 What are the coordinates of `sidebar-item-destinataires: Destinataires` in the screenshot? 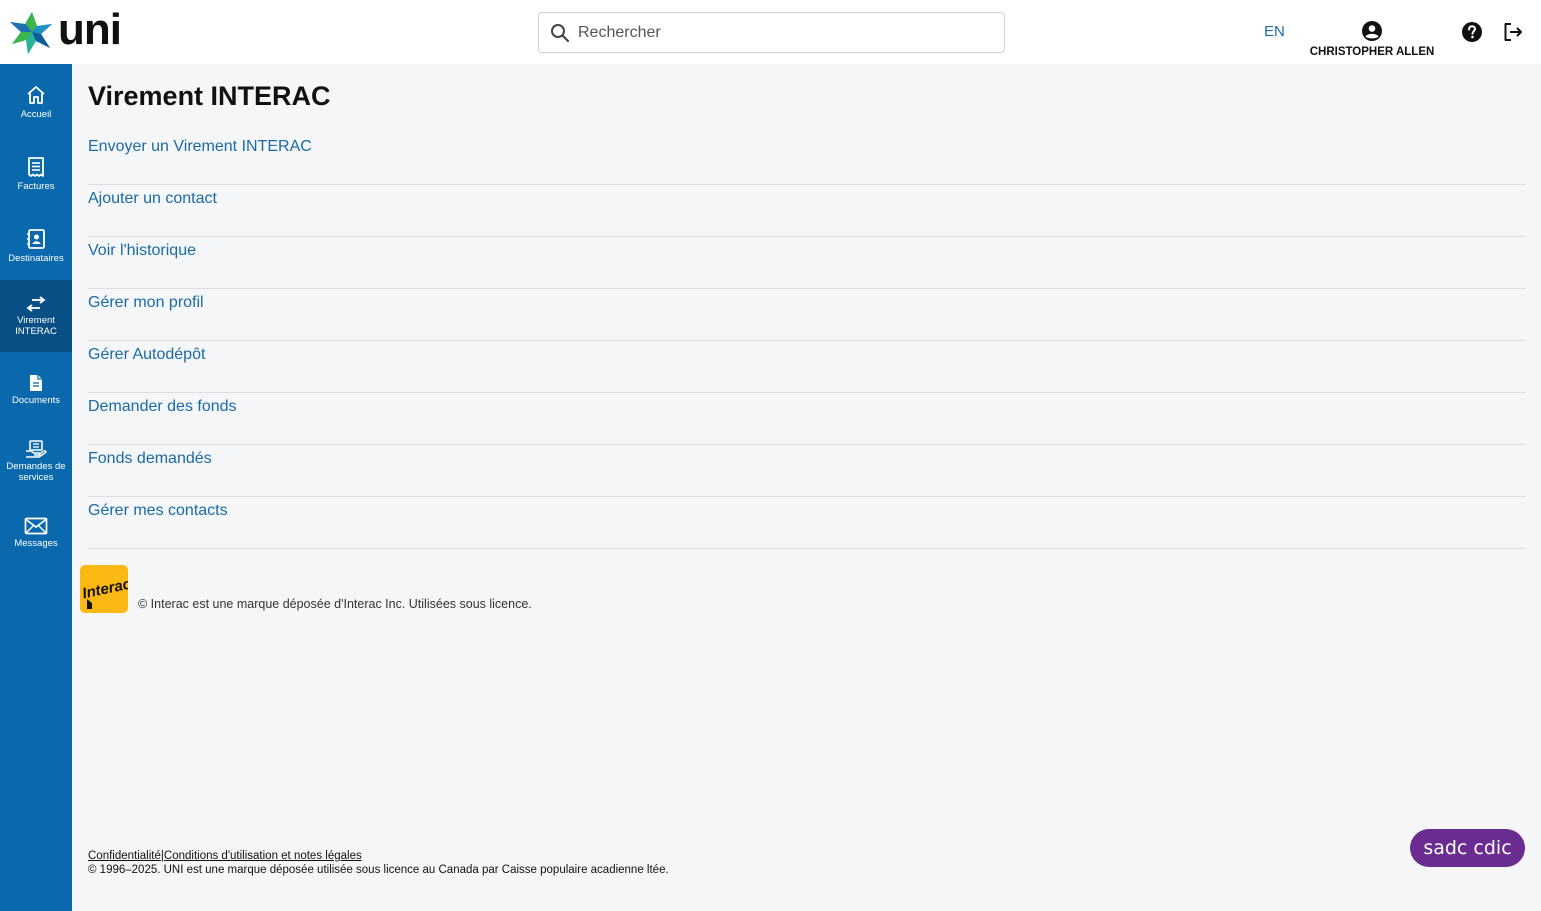 It's located at (36, 246).